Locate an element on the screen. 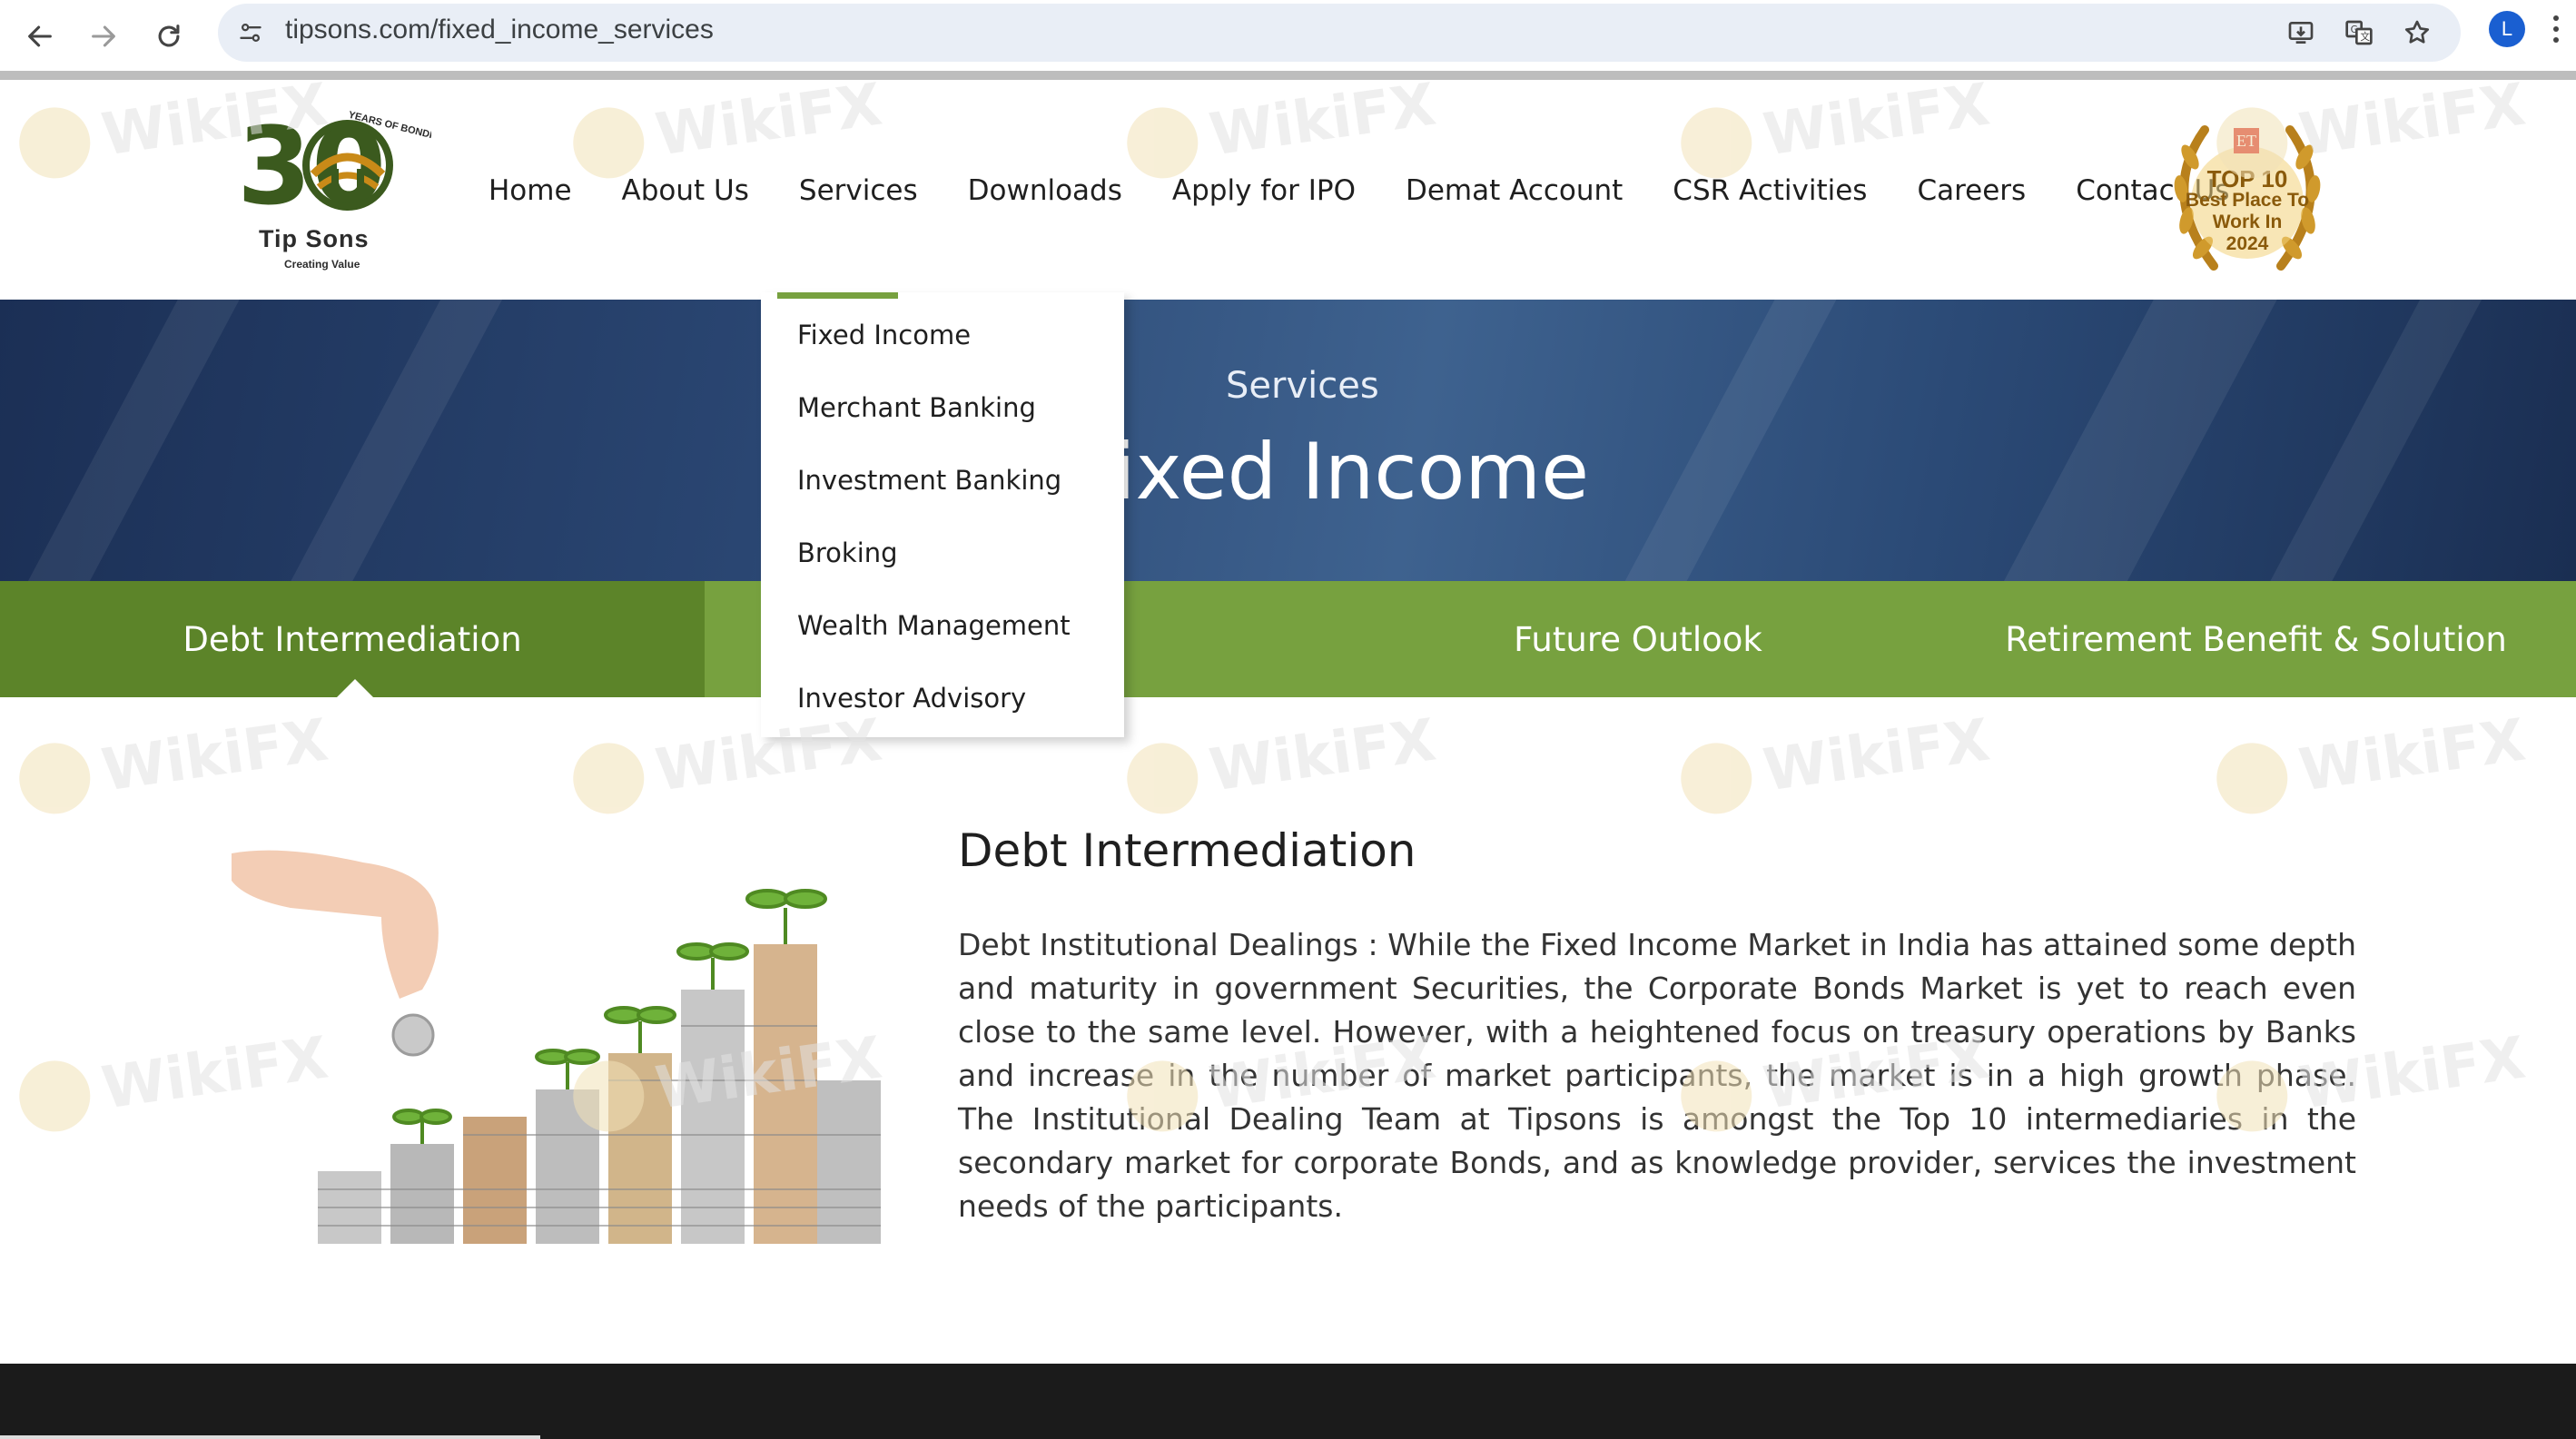  bookmark-star-icon is located at coordinates (2417, 32).